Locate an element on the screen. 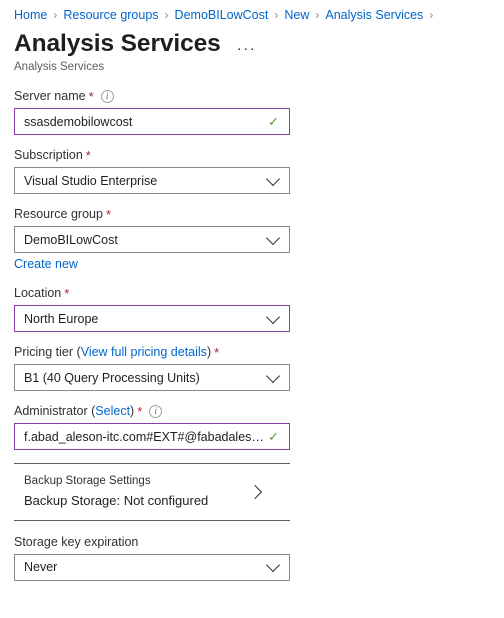 This screenshot has height=618, width=504. pricing-tier-label-text: Pricing tier is located at coordinates (44, 352).